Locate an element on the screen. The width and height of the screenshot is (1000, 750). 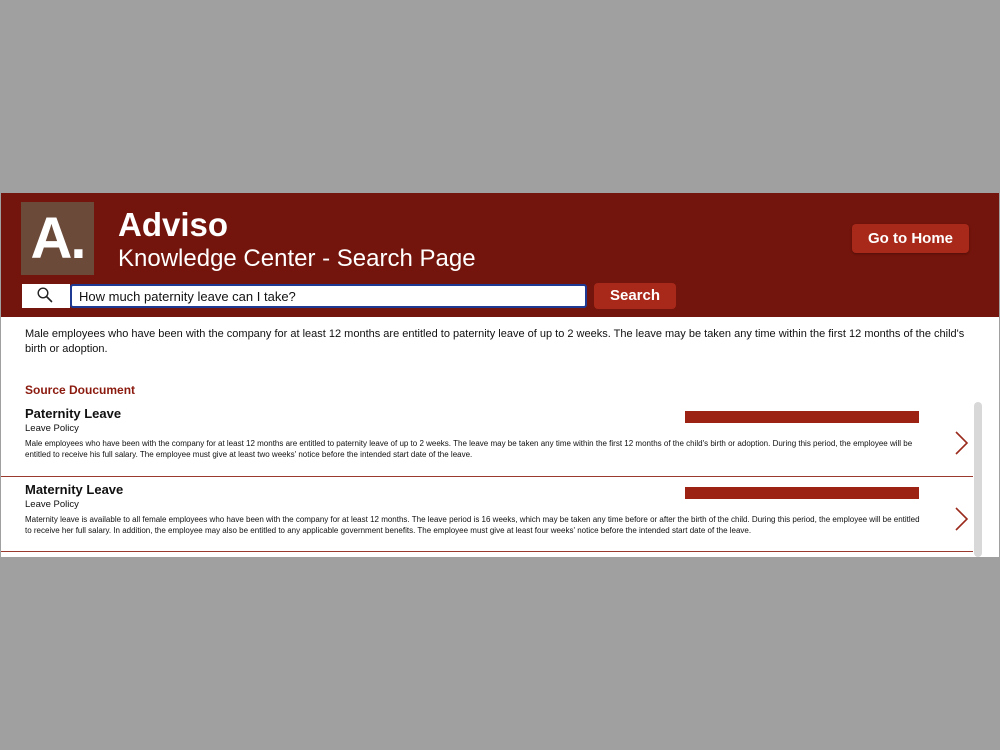
search-icon-box is located at coordinates (46, 296).